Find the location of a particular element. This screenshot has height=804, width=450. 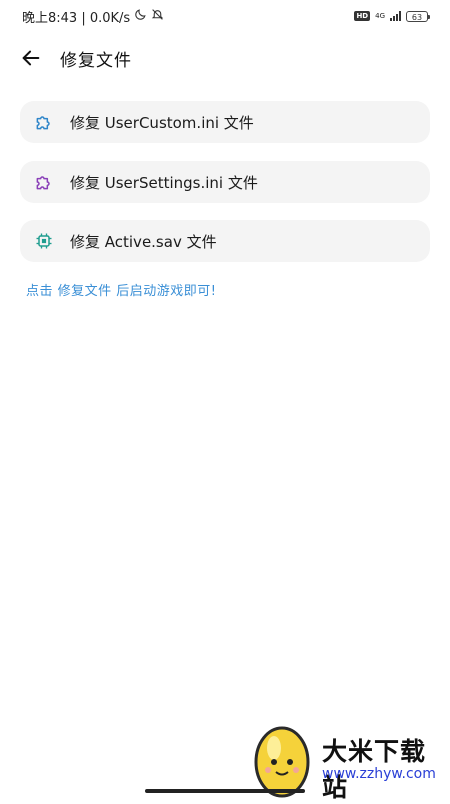

chip-icon is located at coordinates (44, 241).